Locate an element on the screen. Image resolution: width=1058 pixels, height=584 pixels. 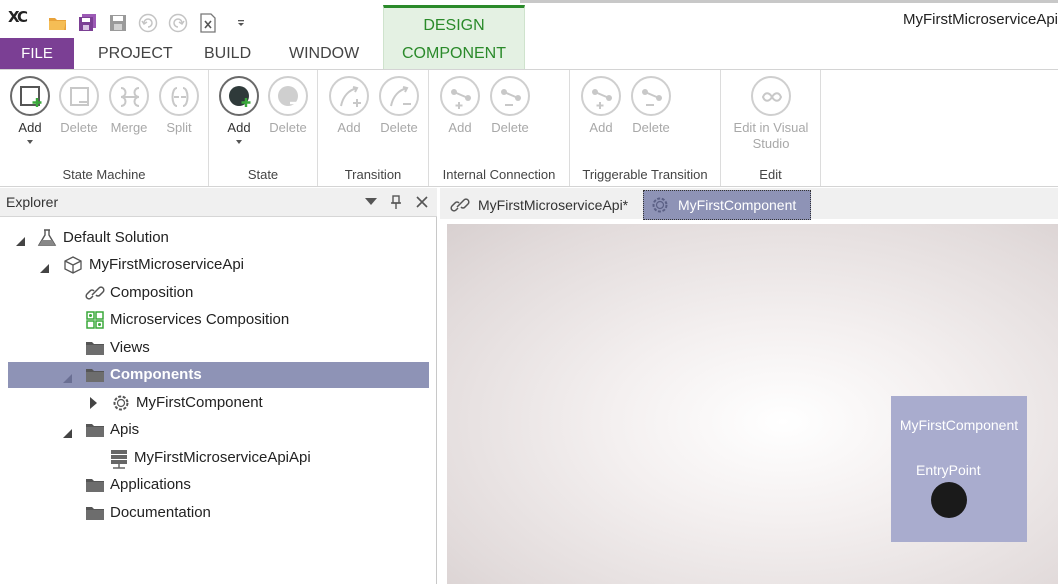
document-tab-strip: MyFirstMicroserviceApi* MyFirstComponent is located at coordinates (749, 204).